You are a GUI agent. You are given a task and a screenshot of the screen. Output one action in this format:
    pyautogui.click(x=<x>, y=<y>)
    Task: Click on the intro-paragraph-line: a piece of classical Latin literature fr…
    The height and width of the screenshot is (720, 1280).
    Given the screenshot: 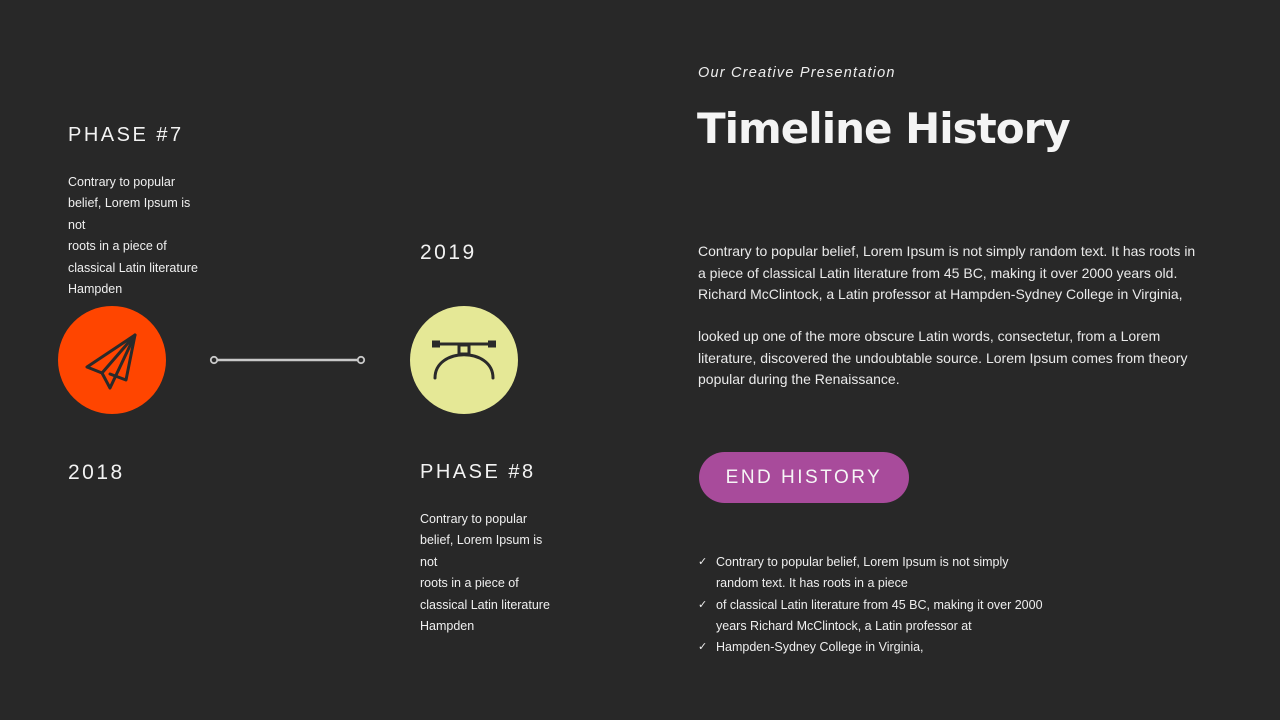 What is the action you would take?
    pyautogui.click(x=938, y=272)
    